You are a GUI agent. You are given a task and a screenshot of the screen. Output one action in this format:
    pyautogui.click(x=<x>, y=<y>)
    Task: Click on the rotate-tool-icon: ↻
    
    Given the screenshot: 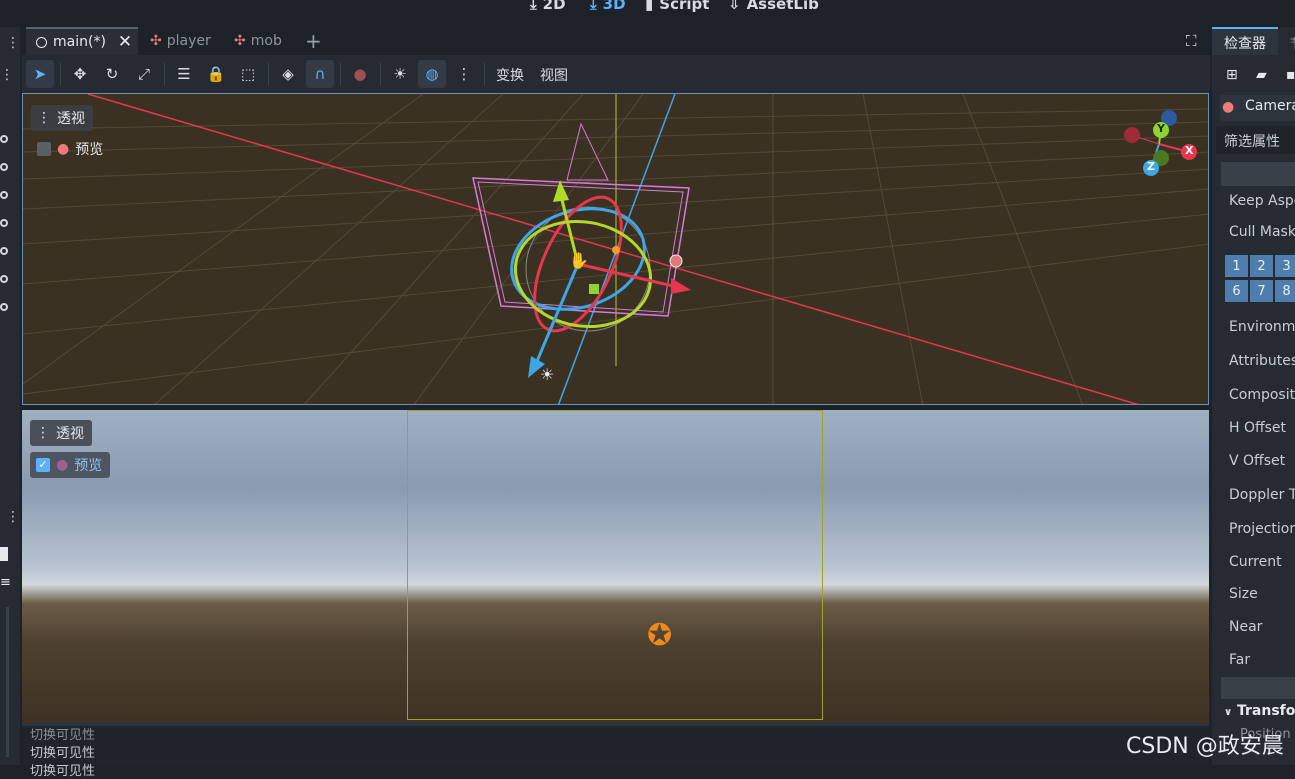 What is the action you would take?
    pyautogui.click(x=112, y=74)
    